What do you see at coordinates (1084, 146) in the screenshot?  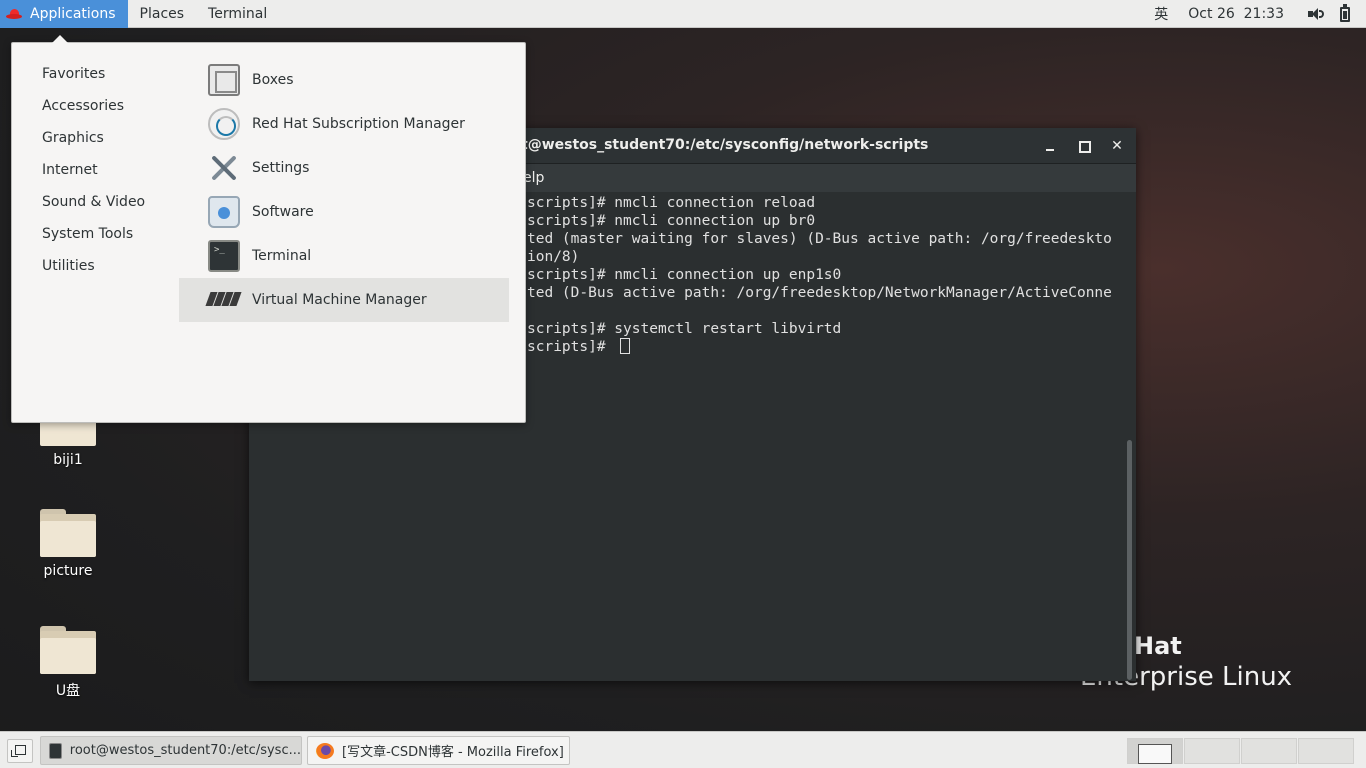 I see `maximize-button` at bounding box center [1084, 146].